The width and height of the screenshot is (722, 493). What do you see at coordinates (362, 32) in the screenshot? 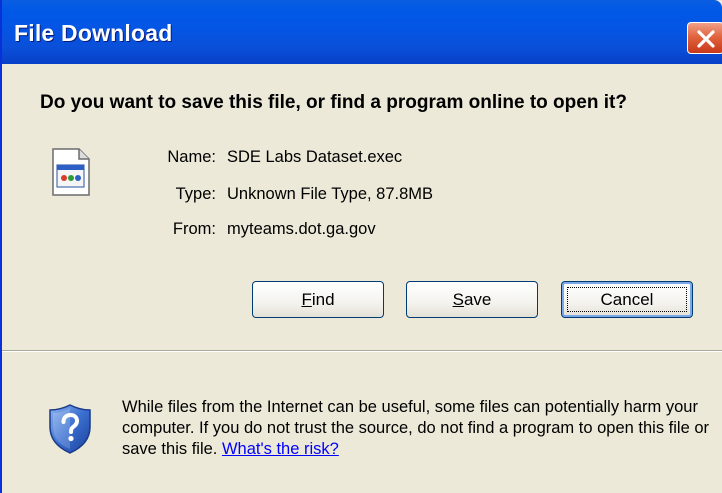
I see `title-bar: File Download` at bounding box center [362, 32].